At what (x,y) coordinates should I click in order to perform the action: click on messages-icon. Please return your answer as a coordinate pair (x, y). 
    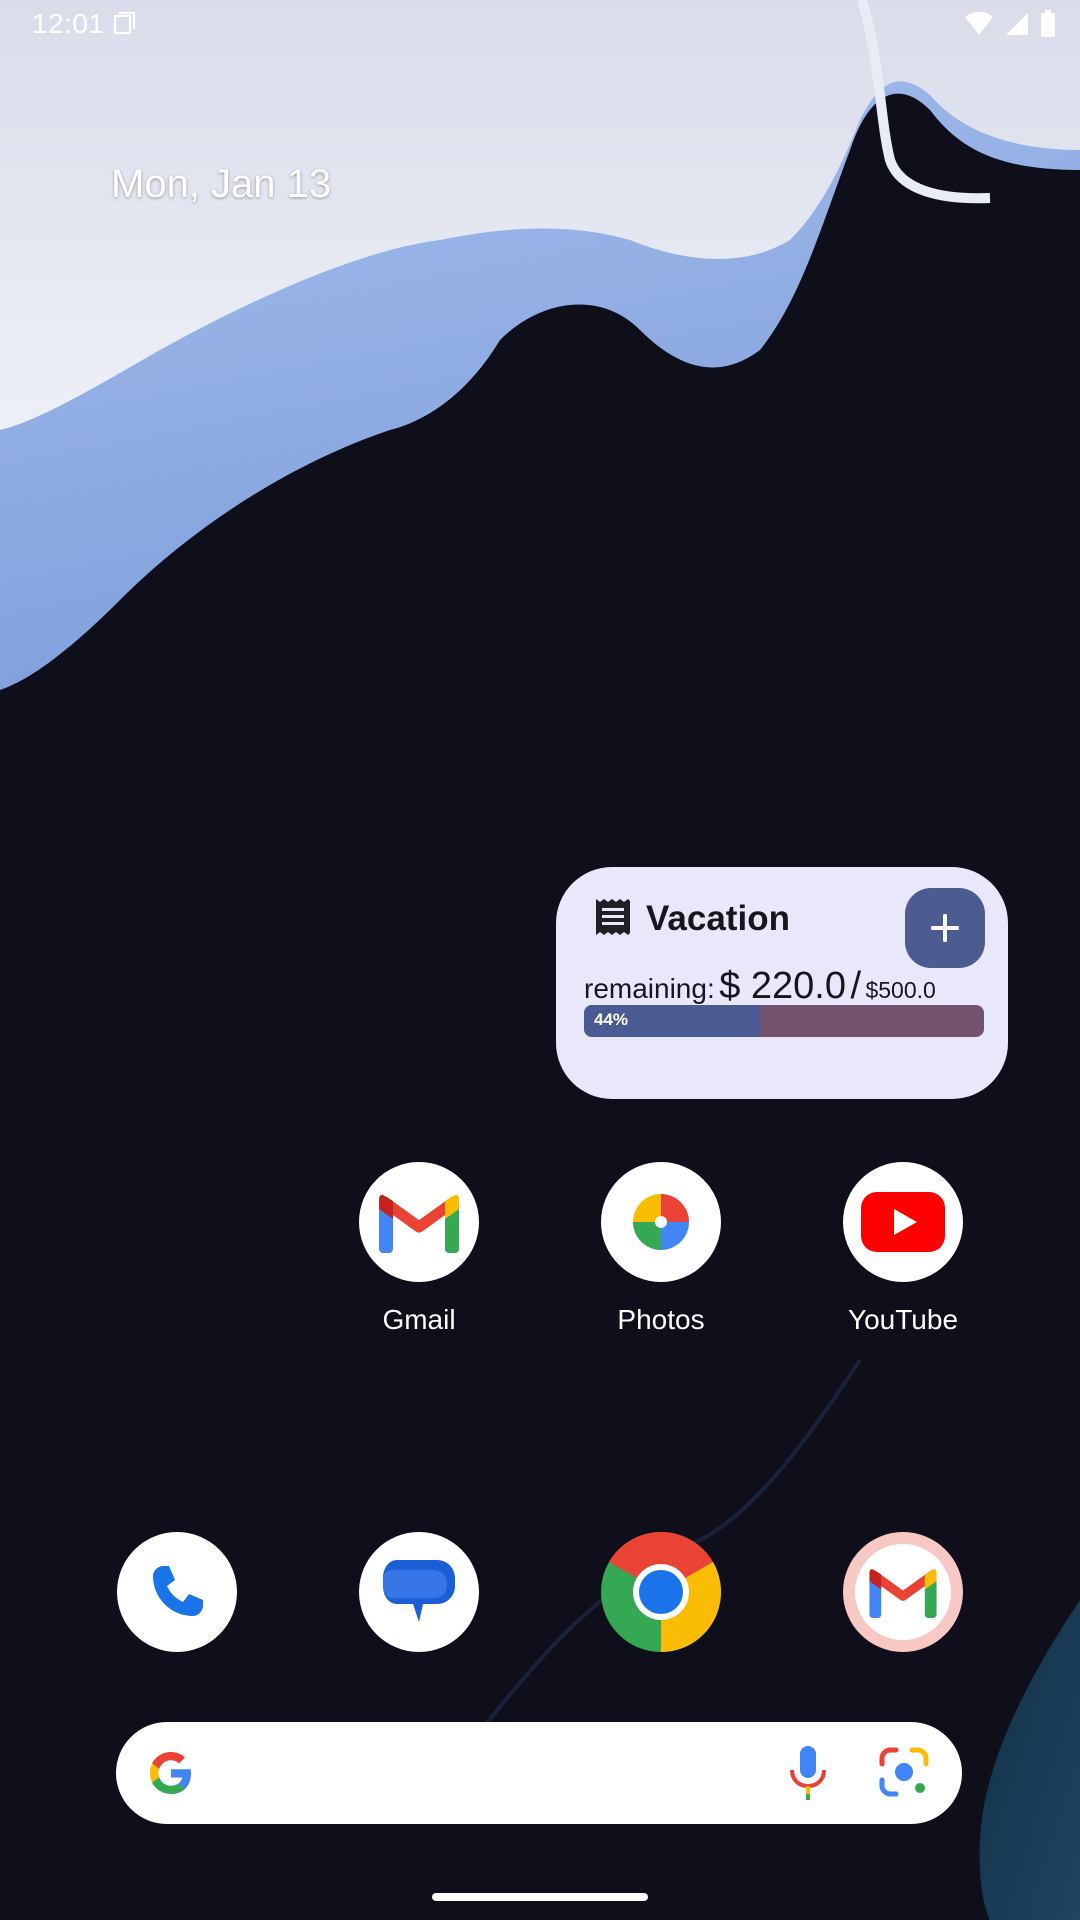
    Looking at the image, I should click on (419, 1592).